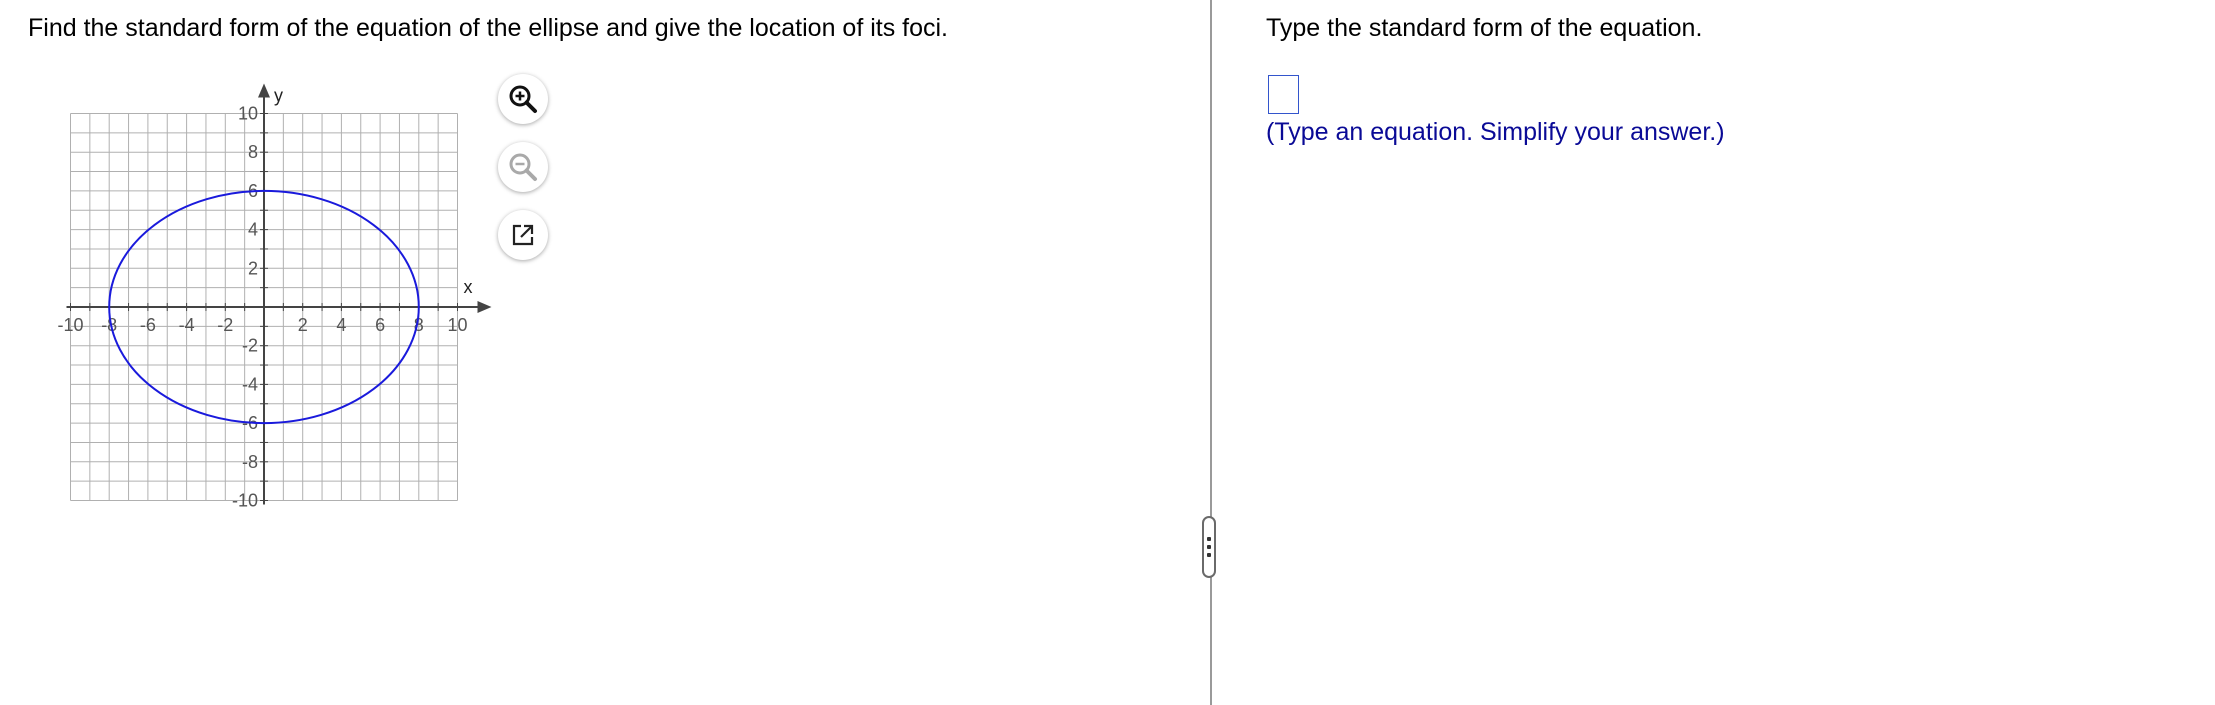  Describe the element at coordinates (484, 307) in the screenshot. I see `x-axis-arrow` at that location.